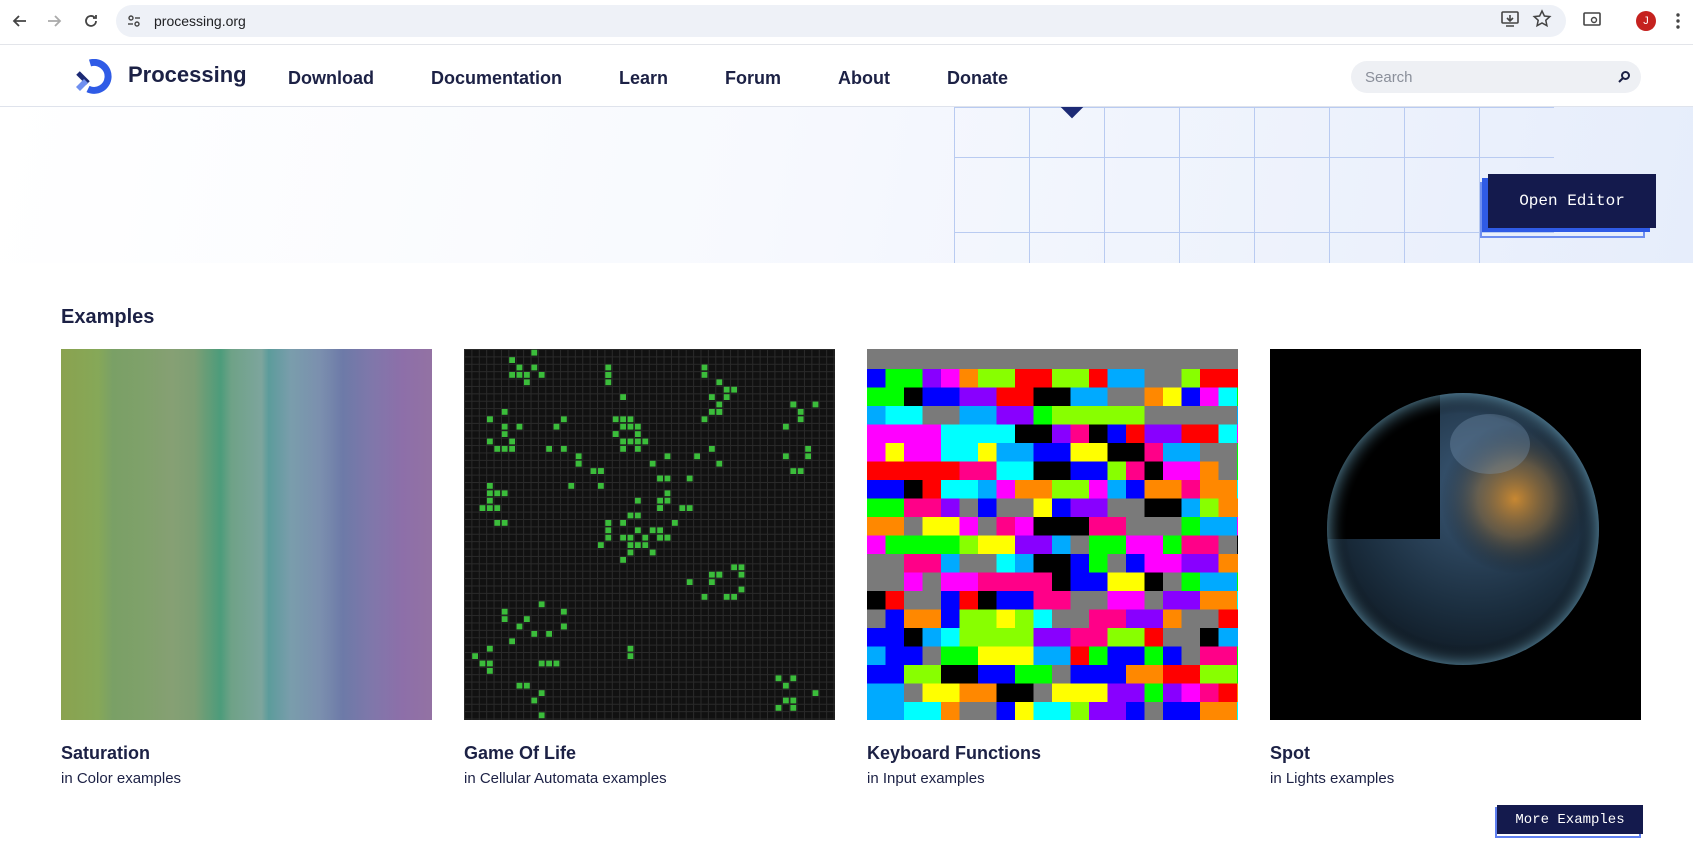 This screenshot has width=1693, height=866. What do you see at coordinates (753, 78) in the screenshot?
I see `nav-forum: Forum` at bounding box center [753, 78].